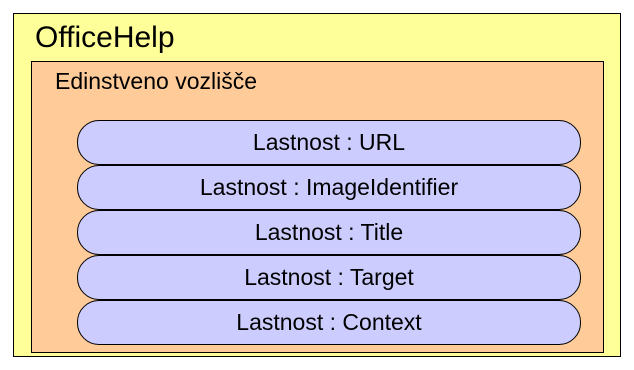 This screenshot has width=634, height=370. What do you see at coordinates (105, 37) in the screenshot?
I see `officehelp-label: OfficeHelp` at bounding box center [105, 37].